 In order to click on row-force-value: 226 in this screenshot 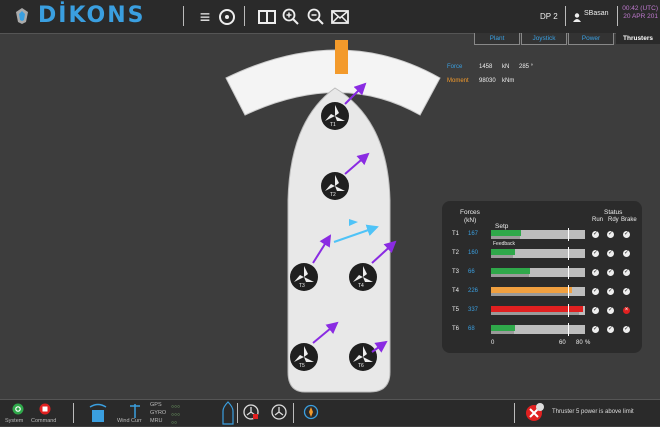, I will do `click(473, 291)`.